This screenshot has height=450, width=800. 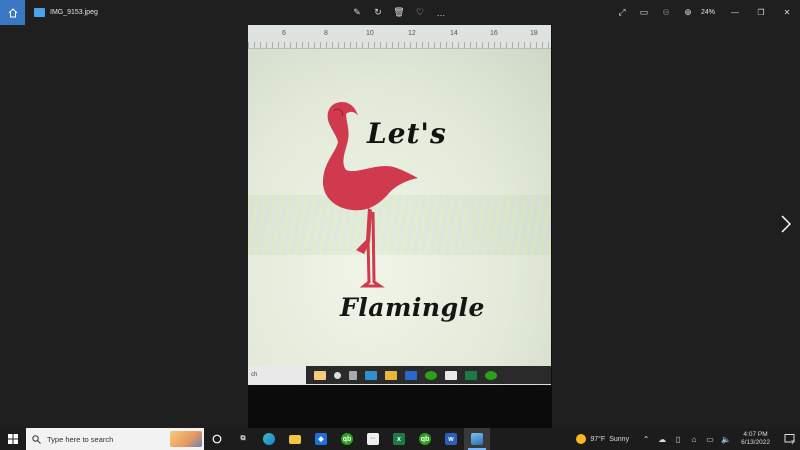 I want to click on taskbar-app-word: w, so click(x=451, y=439).